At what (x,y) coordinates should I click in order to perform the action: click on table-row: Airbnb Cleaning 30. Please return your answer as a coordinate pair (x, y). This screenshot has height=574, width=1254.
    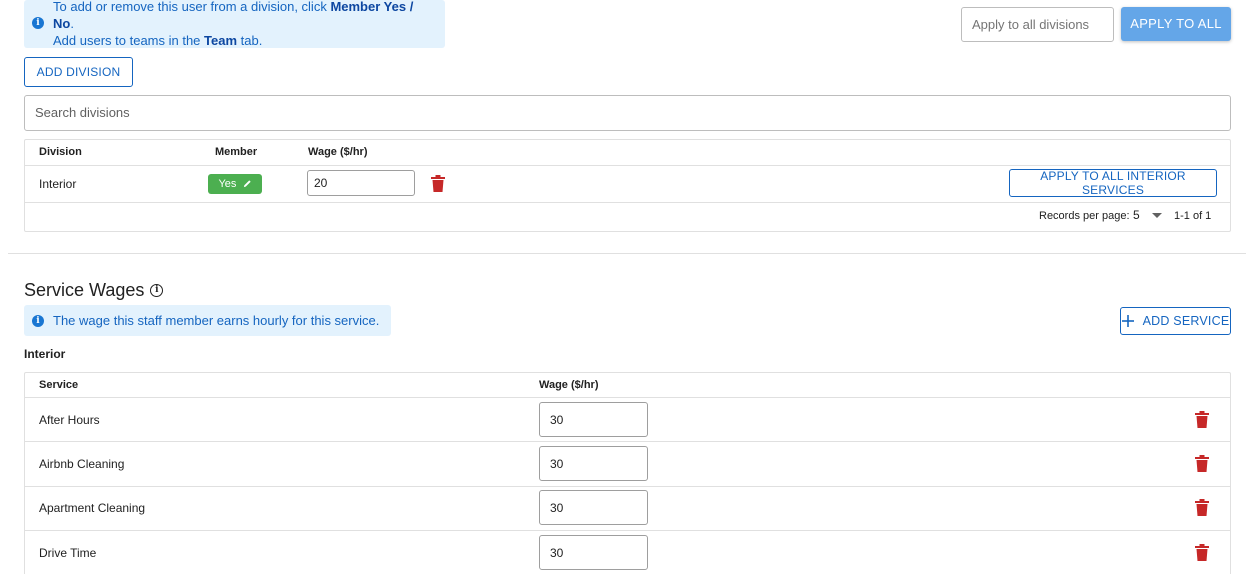
    Looking at the image, I should click on (627, 464).